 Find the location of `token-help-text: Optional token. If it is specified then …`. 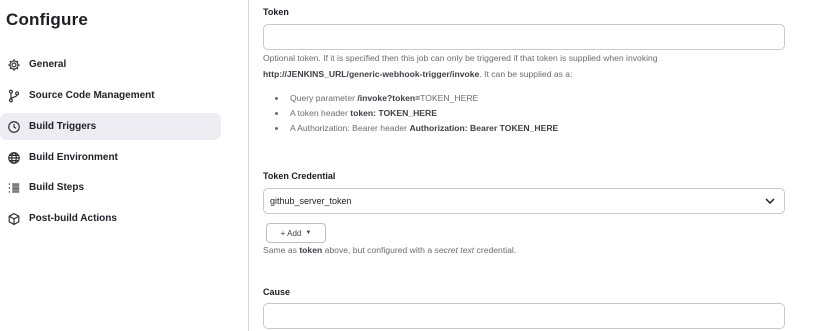

token-help-text: Optional token. If it is specified then … is located at coordinates (524, 66).